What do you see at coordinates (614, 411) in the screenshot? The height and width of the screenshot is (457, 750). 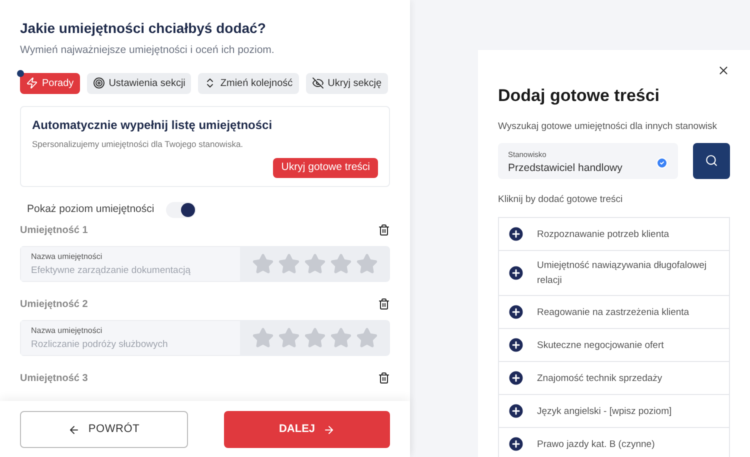 I see `suggestion-item: Język angielski - [wpisz poziom]` at bounding box center [614, 411].